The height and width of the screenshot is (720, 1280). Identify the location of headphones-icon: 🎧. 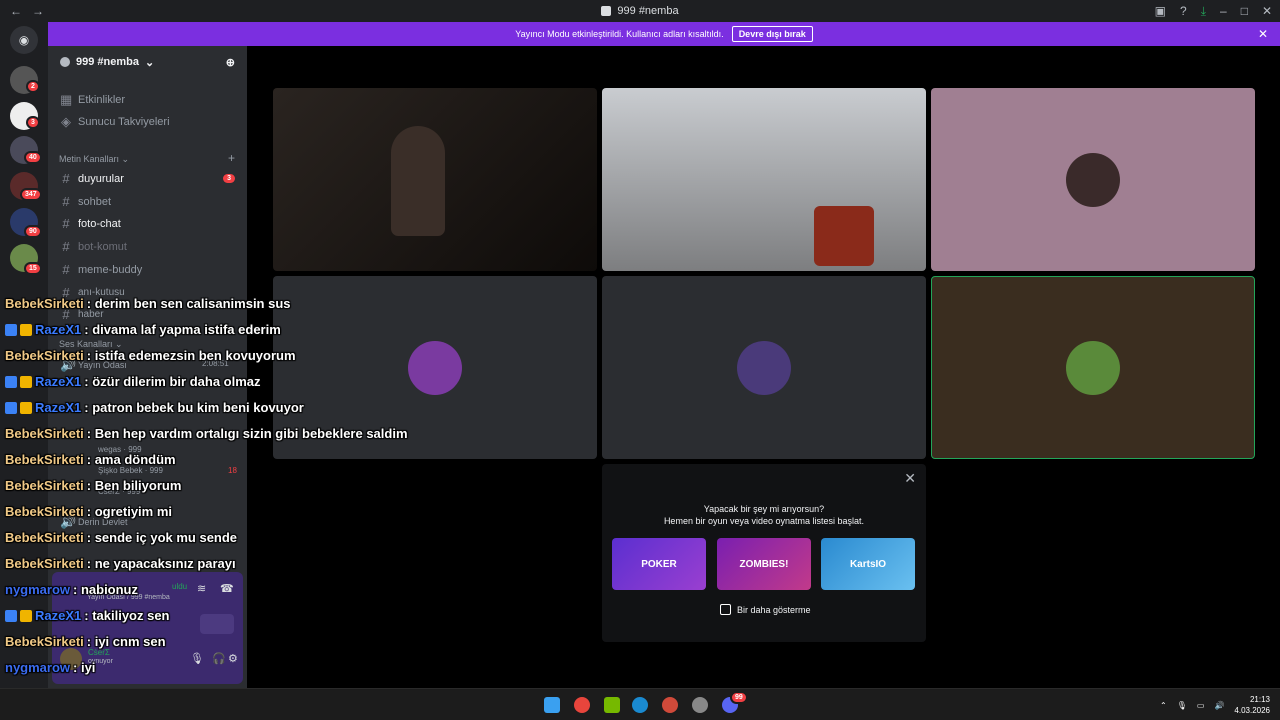
(219, 658).